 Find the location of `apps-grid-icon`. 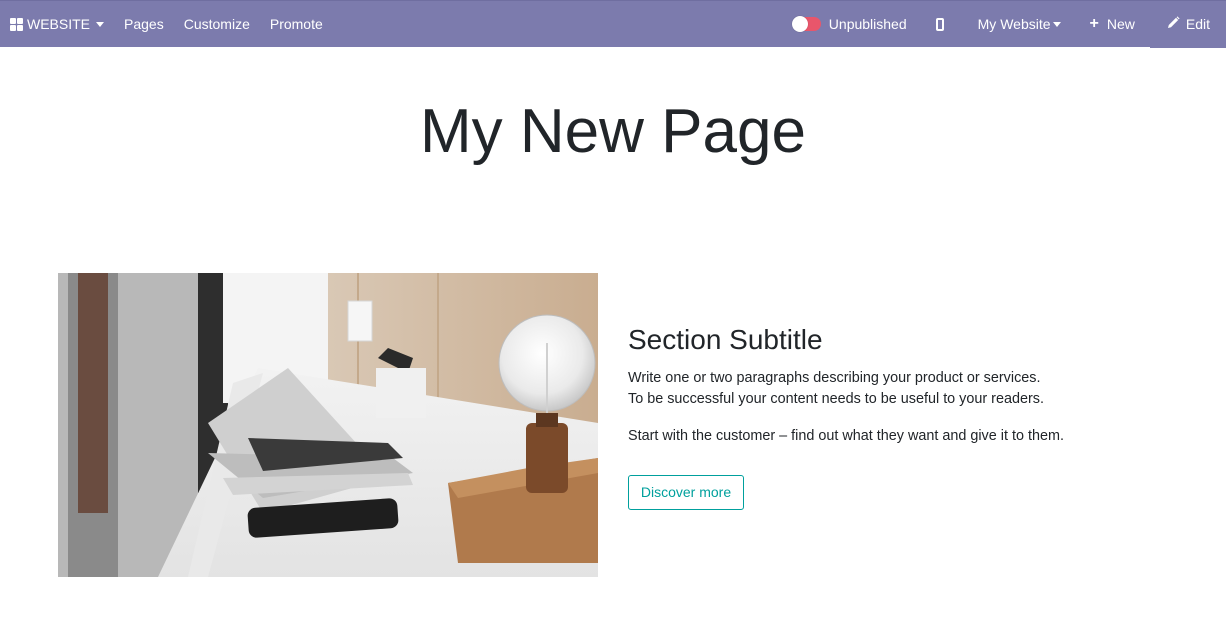

apps-grid-icon is located at coordinates (16, 24).